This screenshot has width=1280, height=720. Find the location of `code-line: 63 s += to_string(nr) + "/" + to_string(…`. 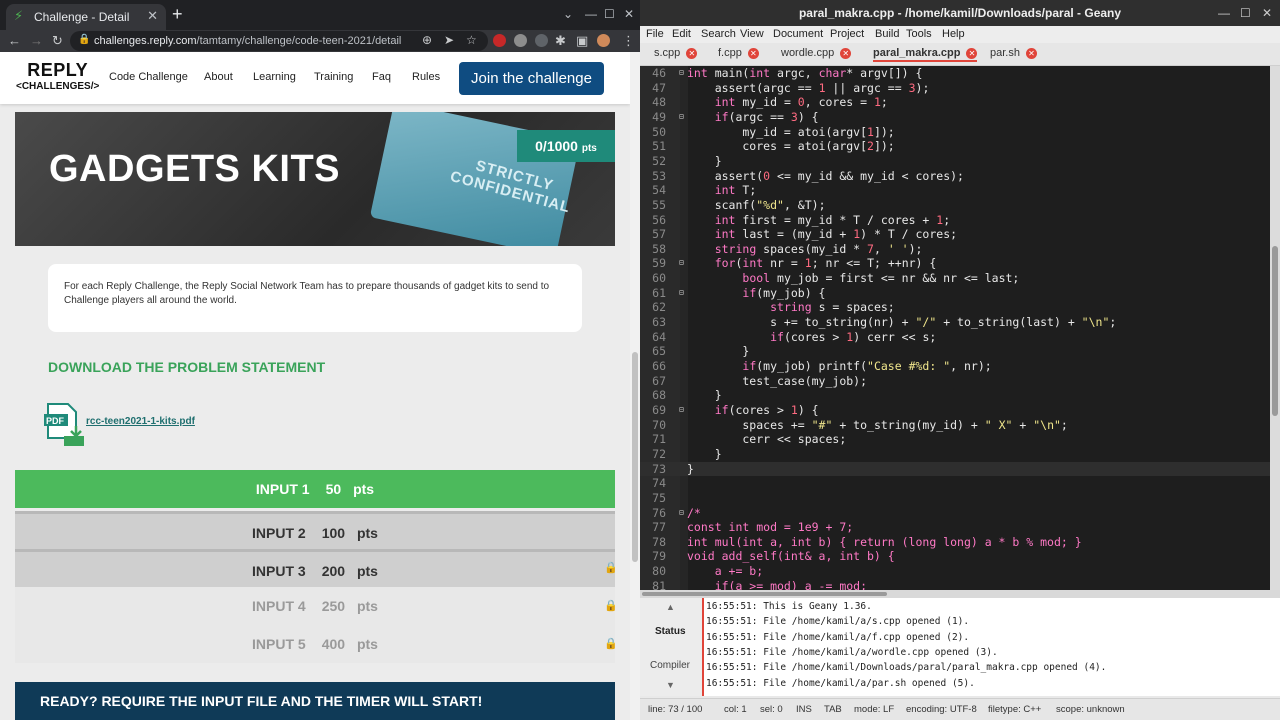

code-line: 63 s += to_string(nr) + "/" + to_string(… is located at coordinates (955, 322).